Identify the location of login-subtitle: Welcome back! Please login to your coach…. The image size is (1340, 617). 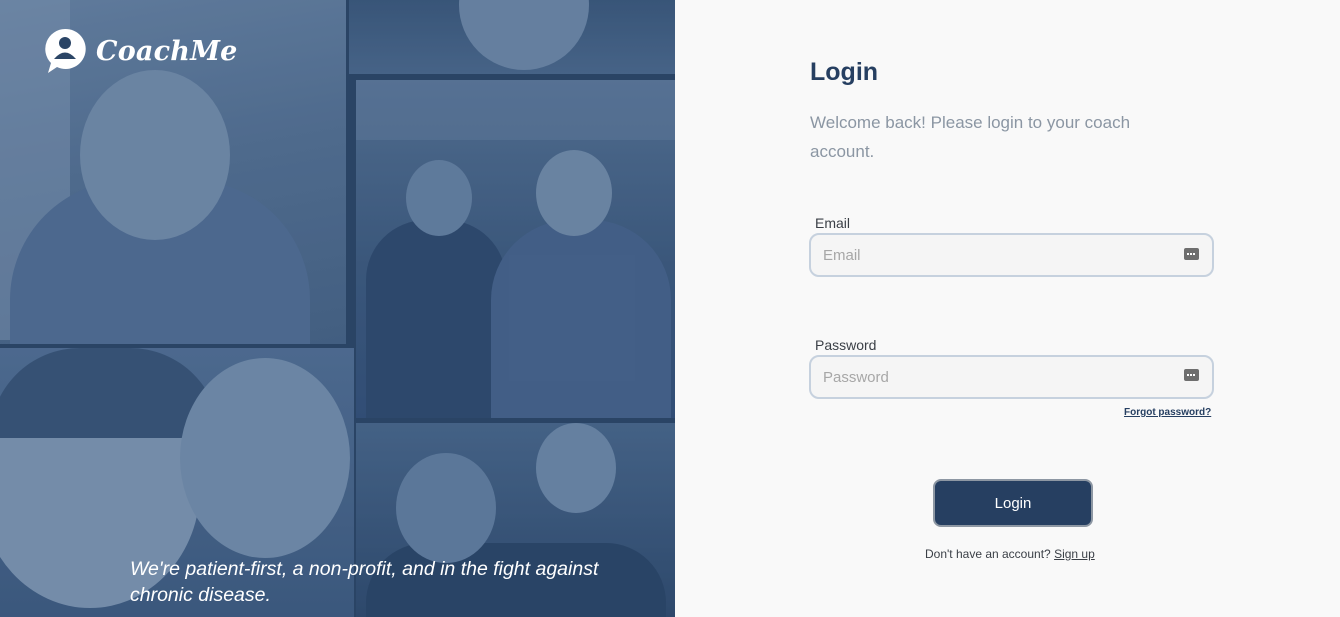
(970, 137).